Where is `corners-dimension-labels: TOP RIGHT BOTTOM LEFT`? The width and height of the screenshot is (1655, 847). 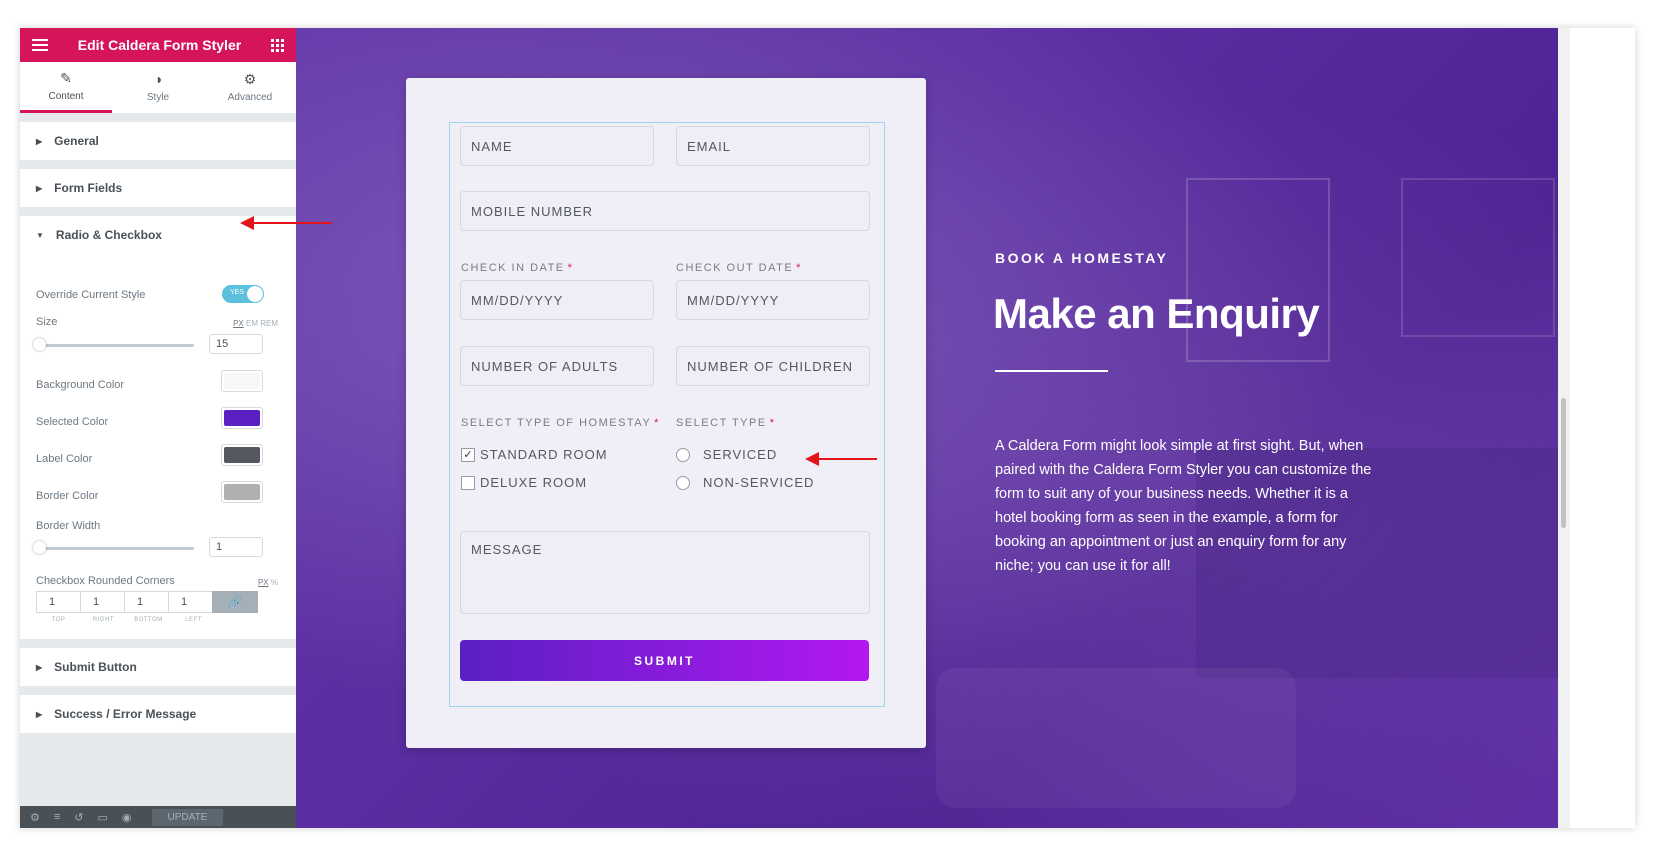 corners-dimension-labels: TOP RIGHT BOTTOM LEFT is located at coordinates (126, 620).